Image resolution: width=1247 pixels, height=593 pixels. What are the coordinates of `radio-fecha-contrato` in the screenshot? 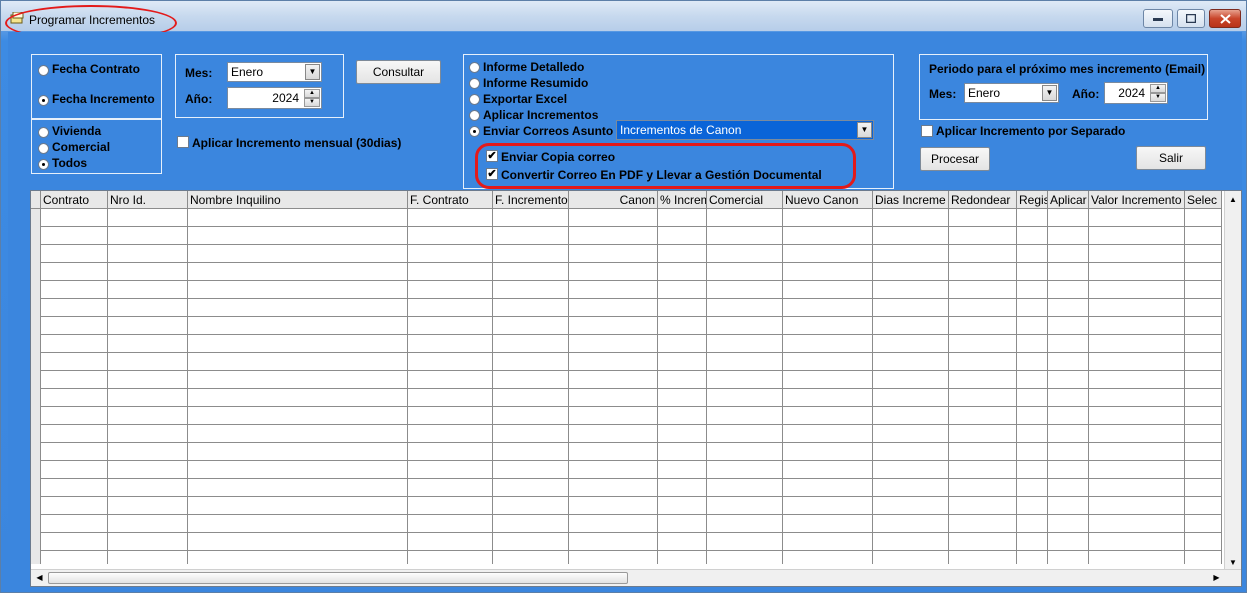 It's located at (43, 70).